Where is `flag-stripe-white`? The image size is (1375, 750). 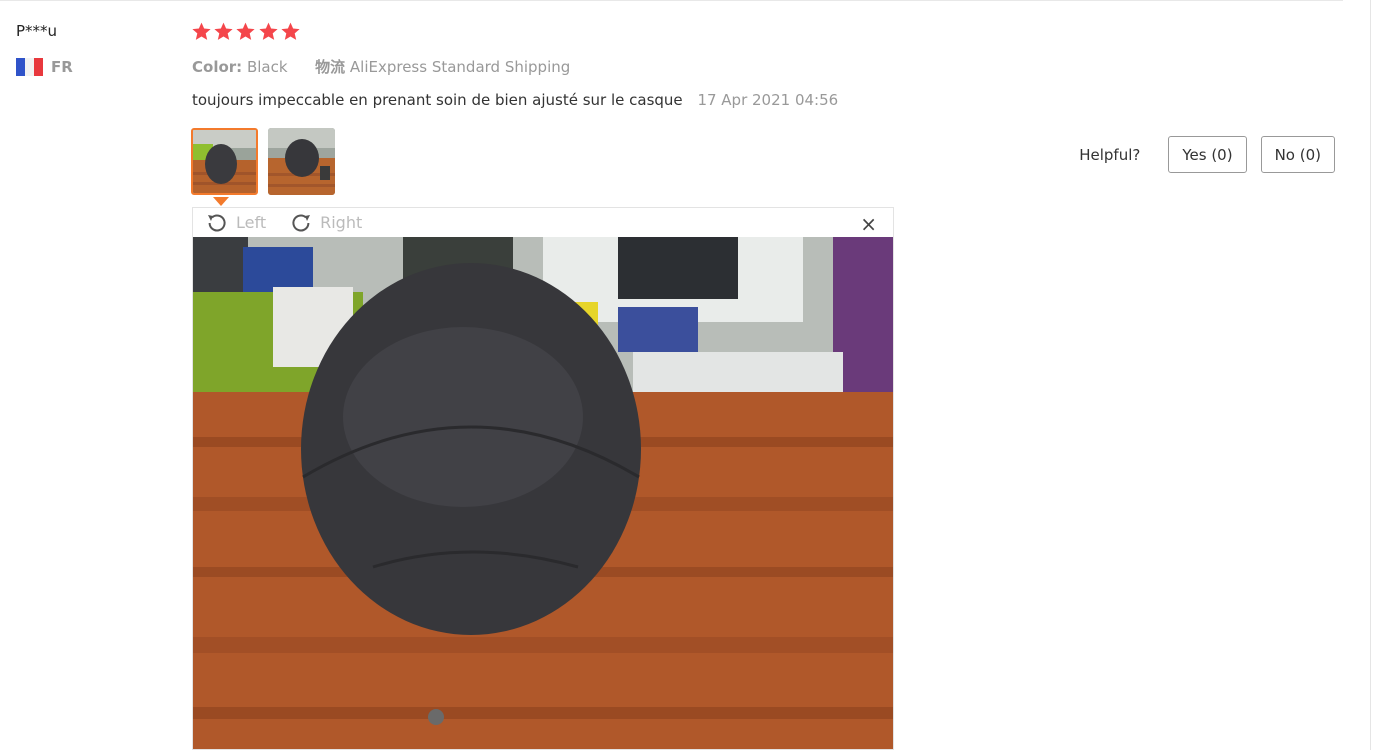
flag-stripe-white is located at coordinates (29, 67).